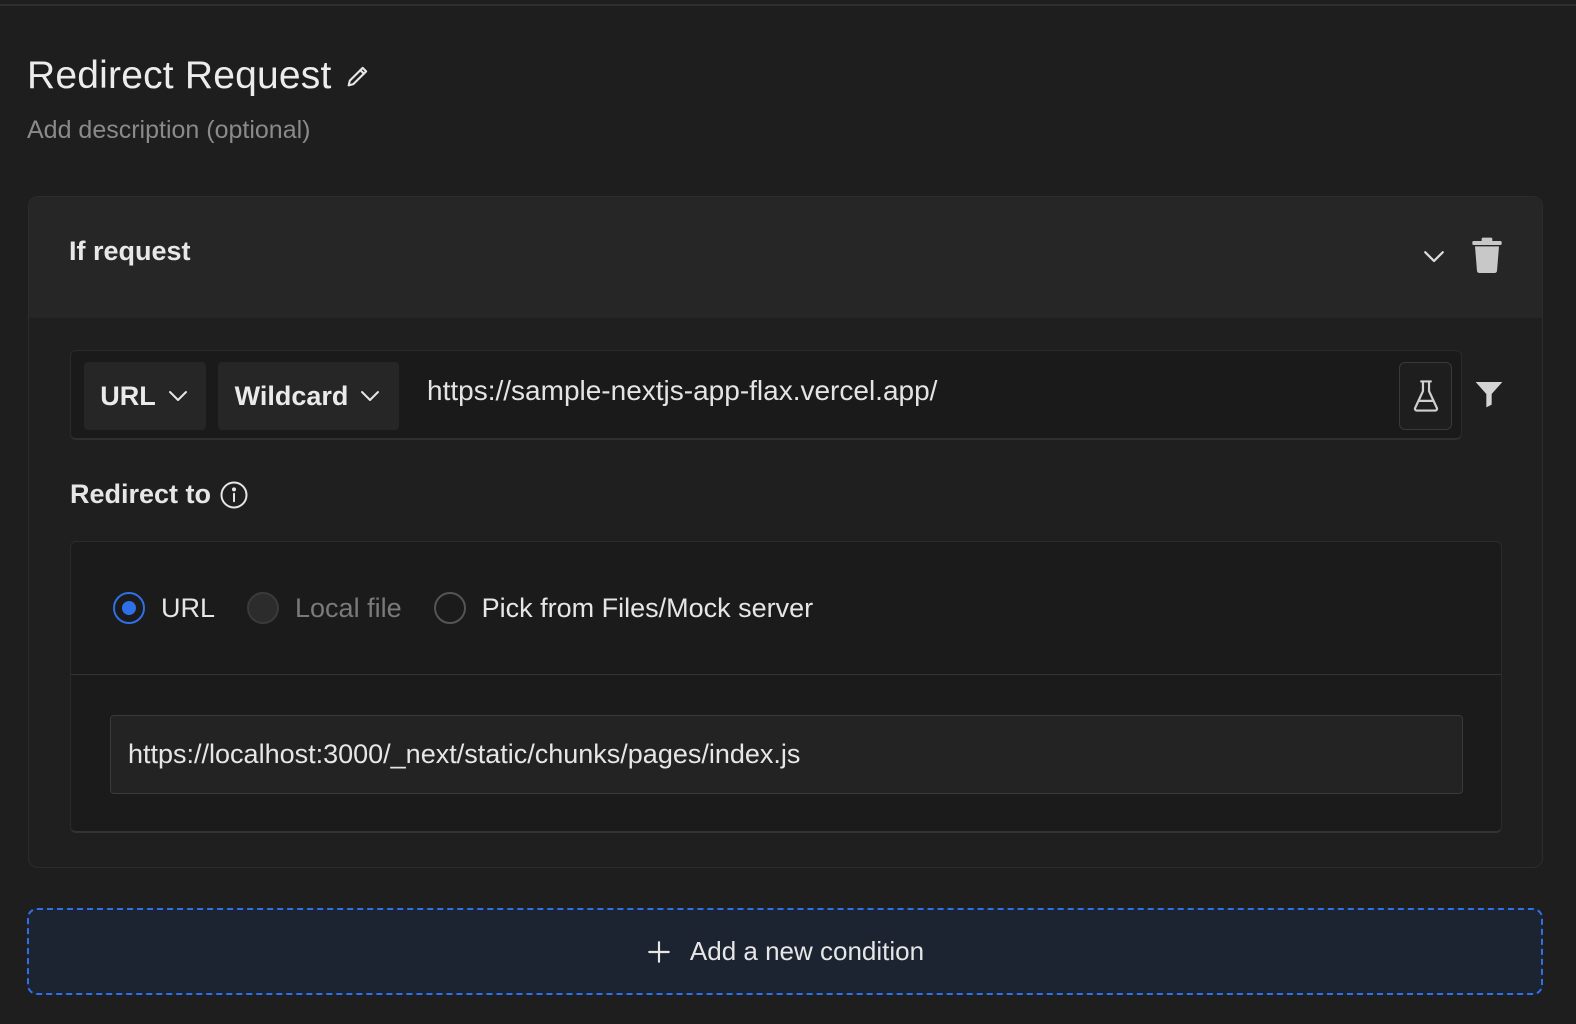 The height and width of the screenshot is (1024, 1576). I want to click on card-heading: If request, so click(130, 251).